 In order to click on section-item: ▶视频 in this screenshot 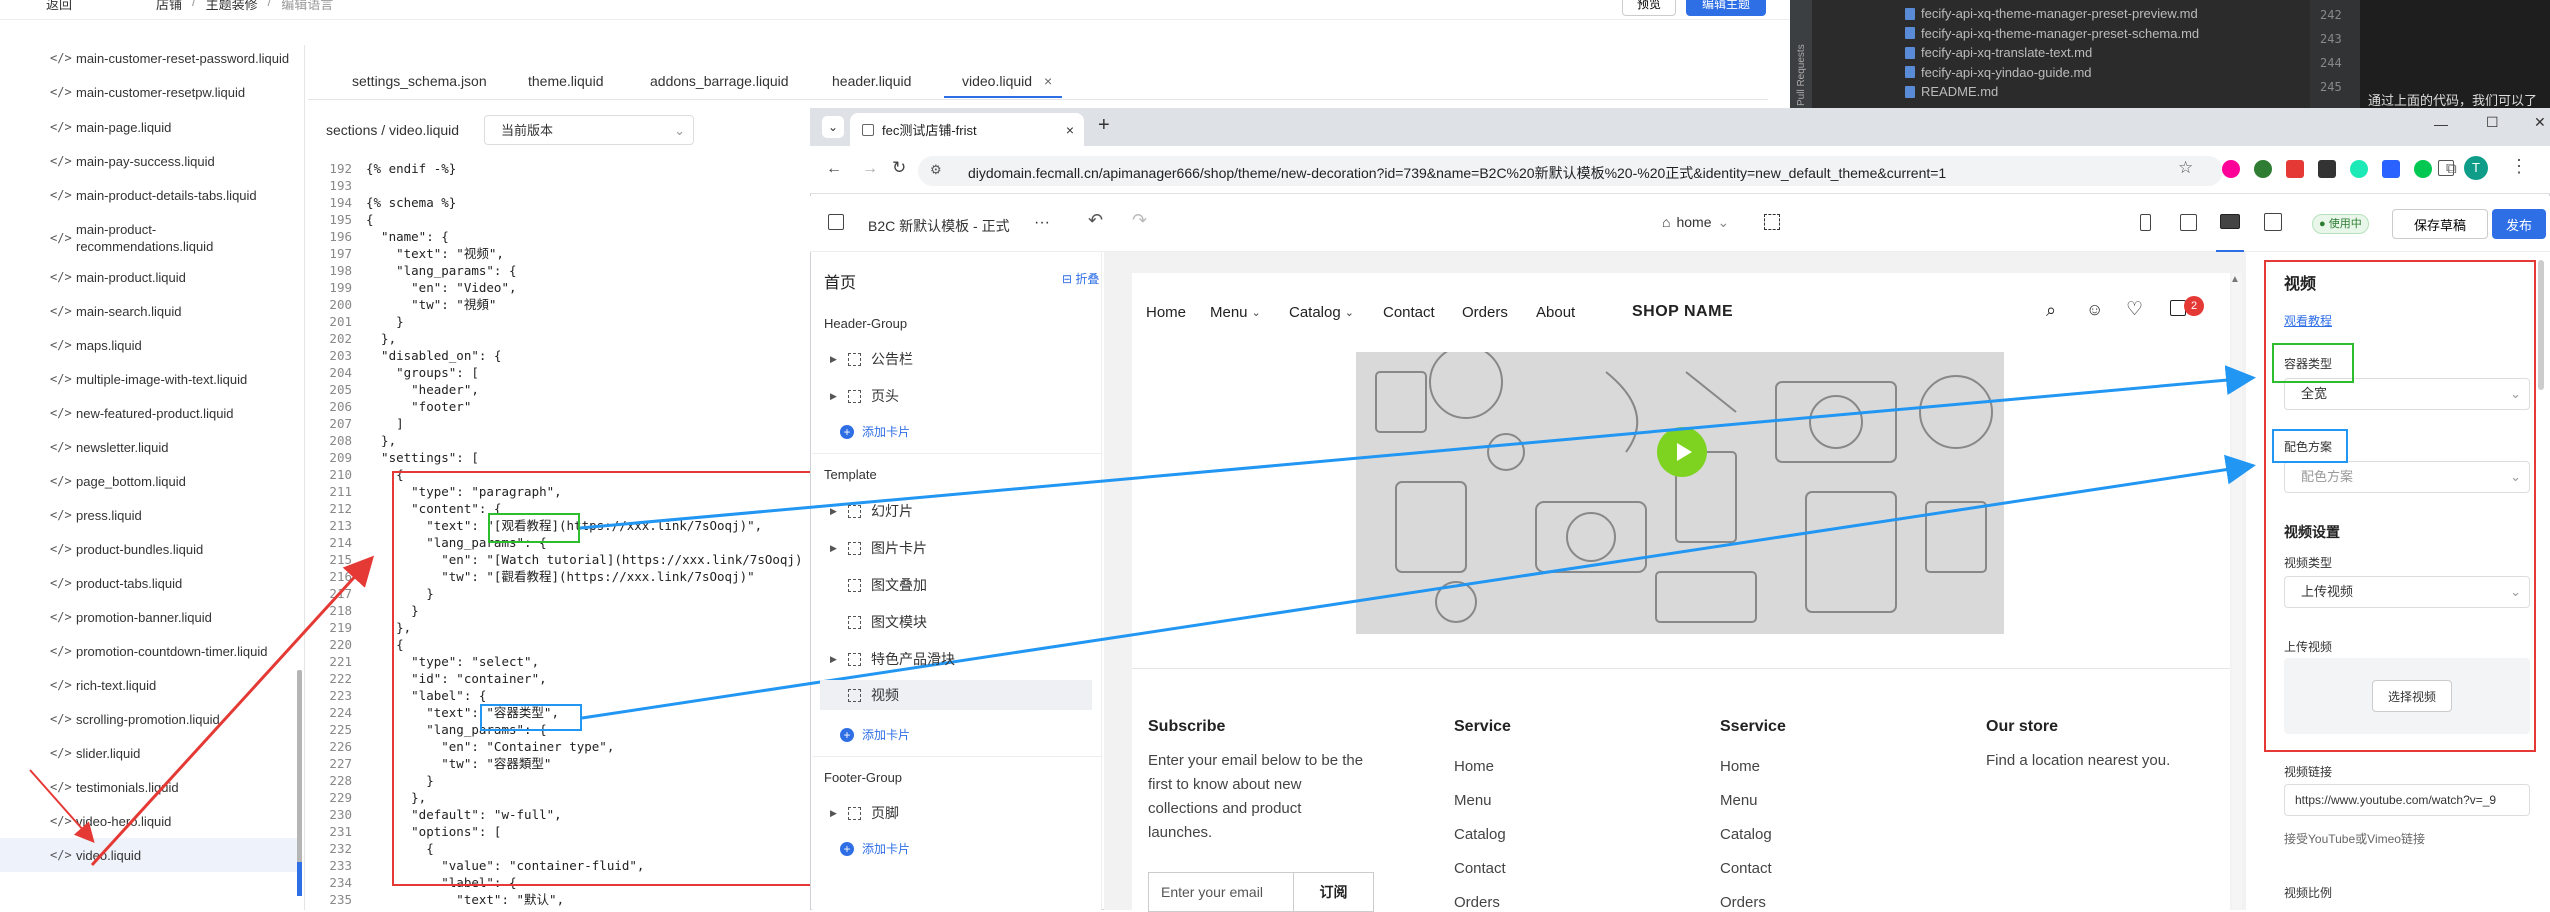, I will do `click(956, 695)`.